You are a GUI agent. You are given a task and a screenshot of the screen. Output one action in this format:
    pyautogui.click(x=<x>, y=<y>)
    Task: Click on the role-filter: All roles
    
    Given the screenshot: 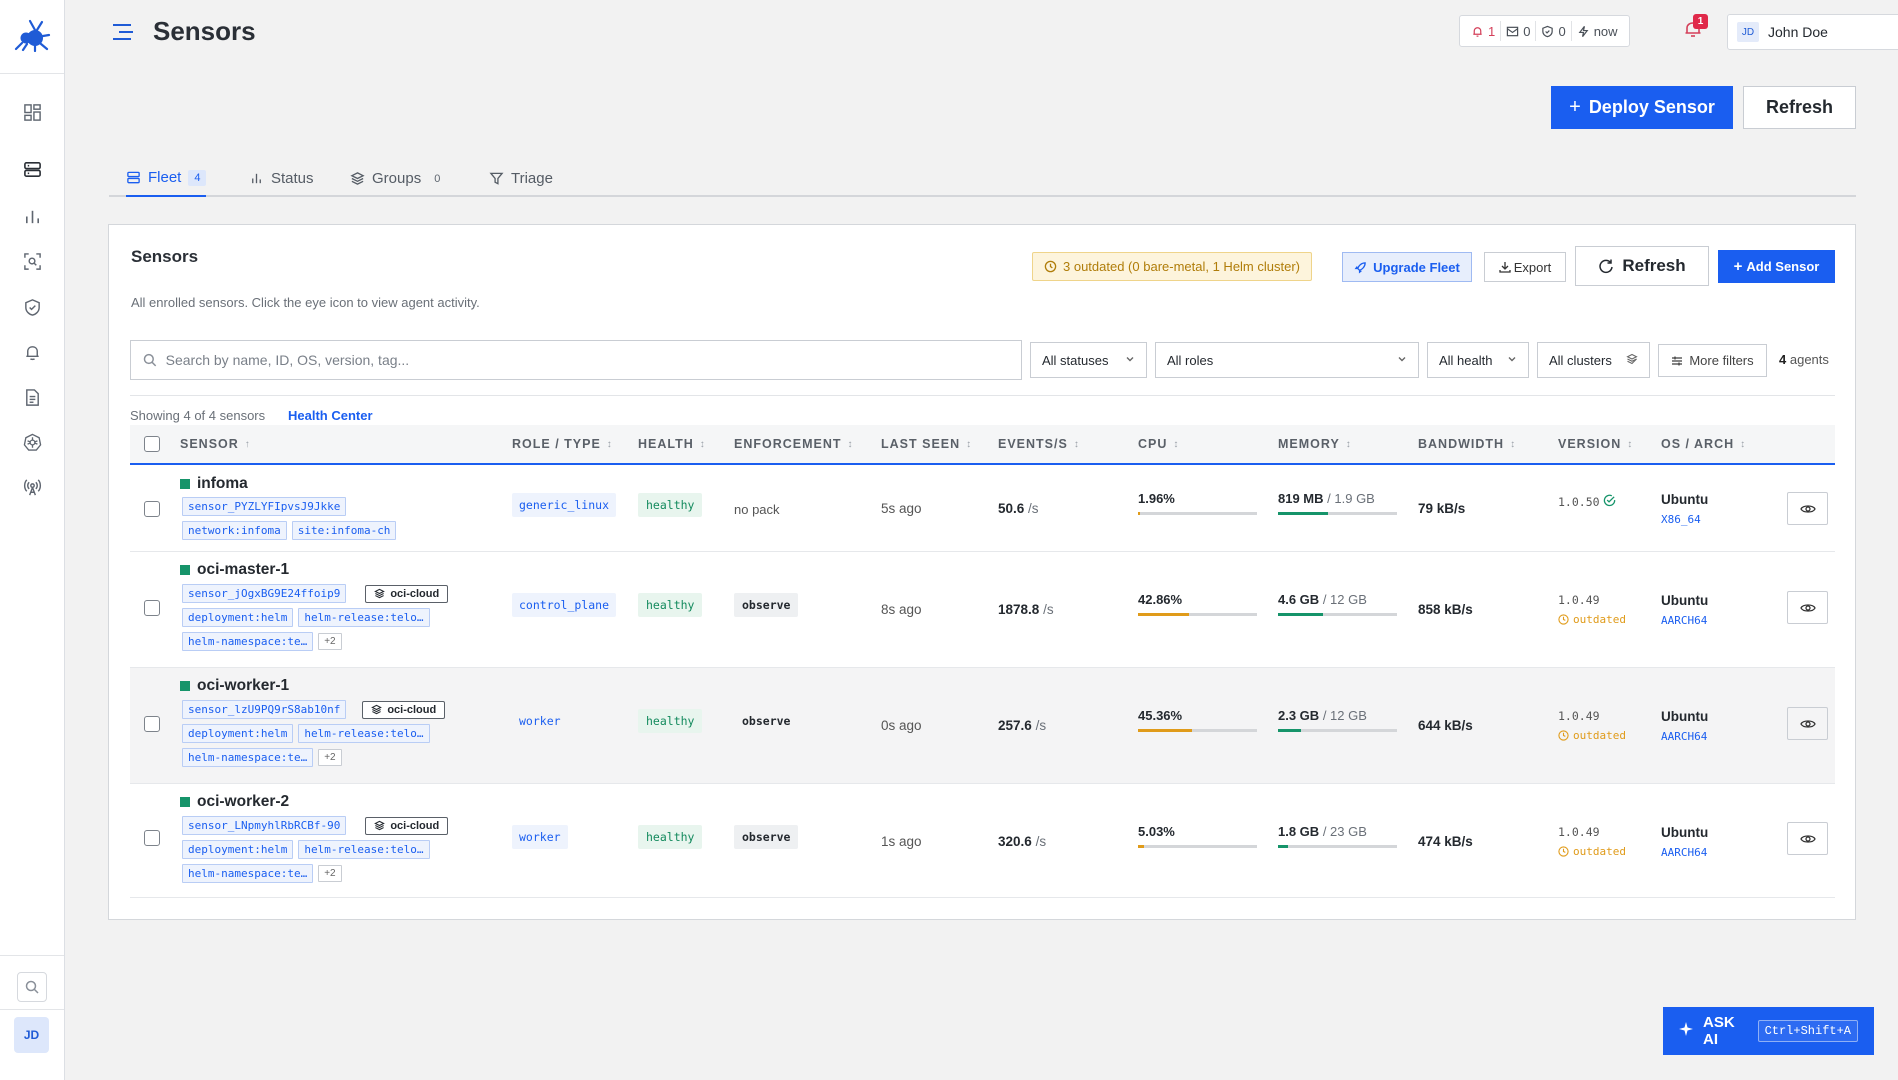 What is the action you would take?
    pyautogui.click(x=1287, y=360)
    